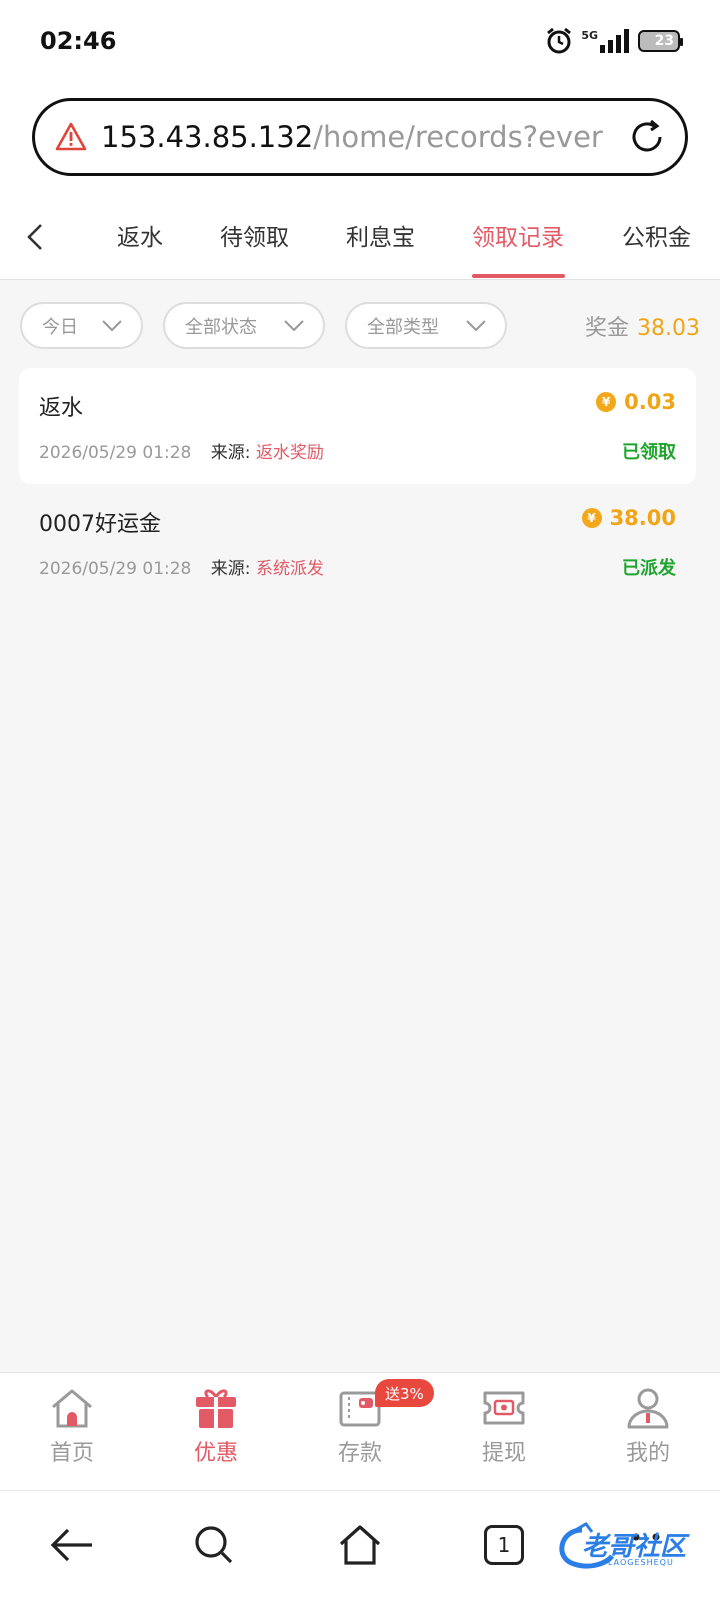 This screenshot has width=720, height=1604. What do you see at coordinates (221, 327) in the screenshot?
I see `status-filter-label: 全部状态` at bounding box center [221, 327].